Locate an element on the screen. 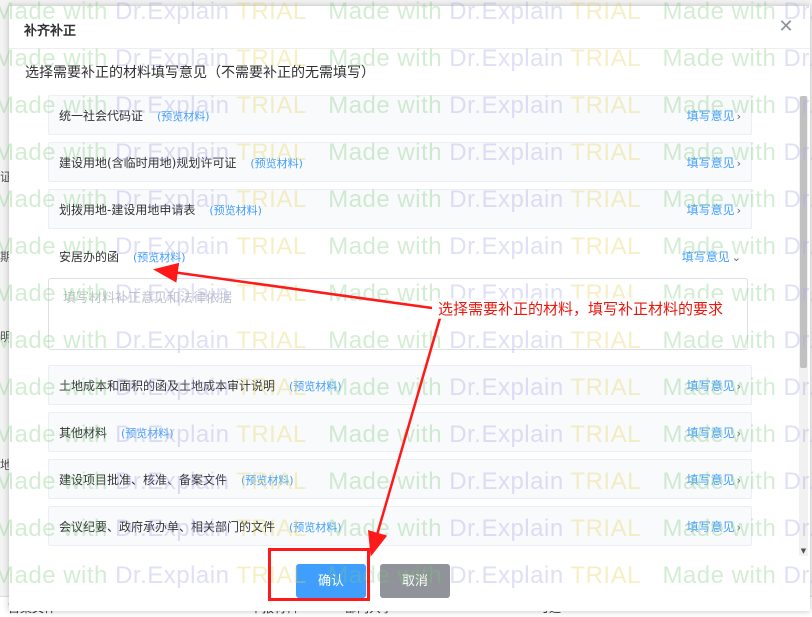 The width and height of the screenshot is (812, 617). dialog-footer: 确认 取消 is located at coordinates (409, 581).